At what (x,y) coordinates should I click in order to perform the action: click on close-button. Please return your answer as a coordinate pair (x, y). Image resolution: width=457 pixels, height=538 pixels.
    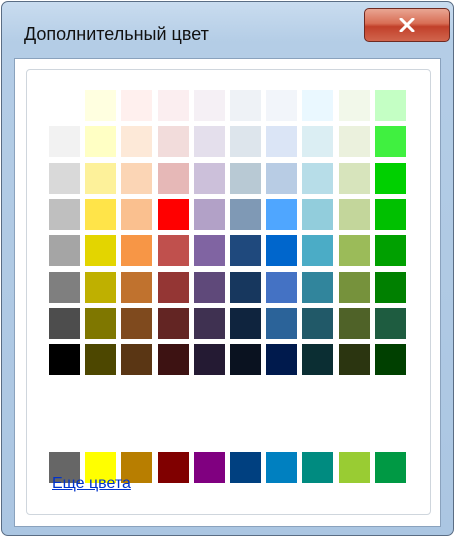
    Looking at the image, I should click on (407, 25).